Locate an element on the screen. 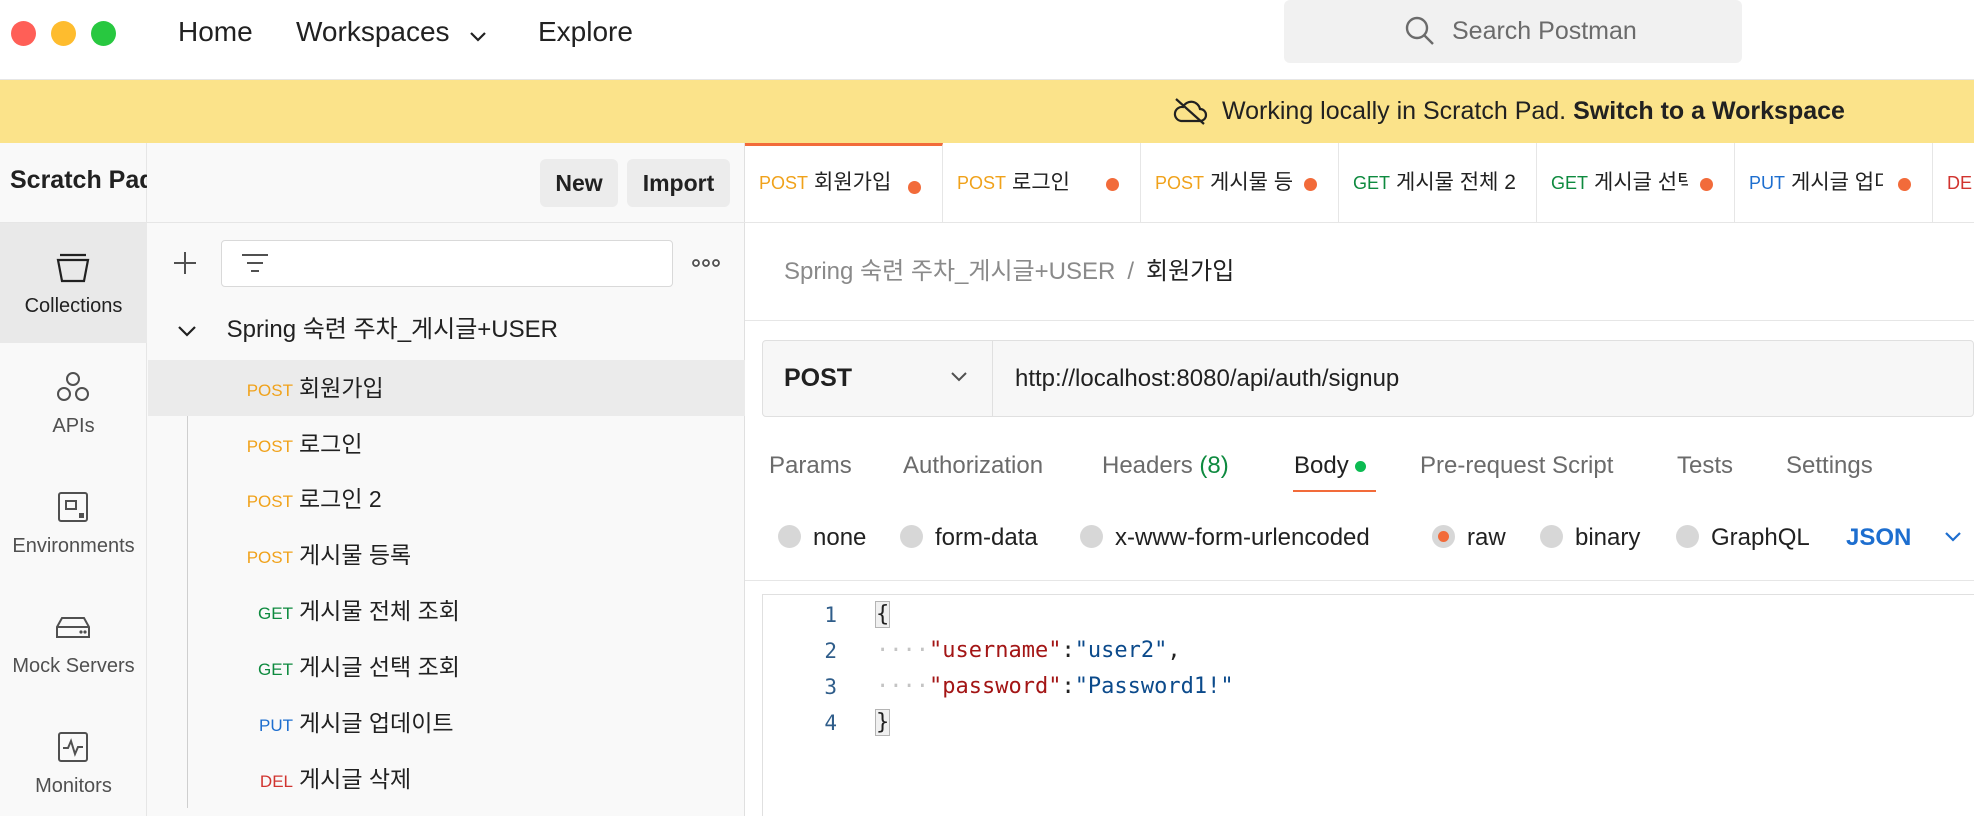 The image size is (1974, 816). tab-method: POST is located at coordinates (1180, 183).